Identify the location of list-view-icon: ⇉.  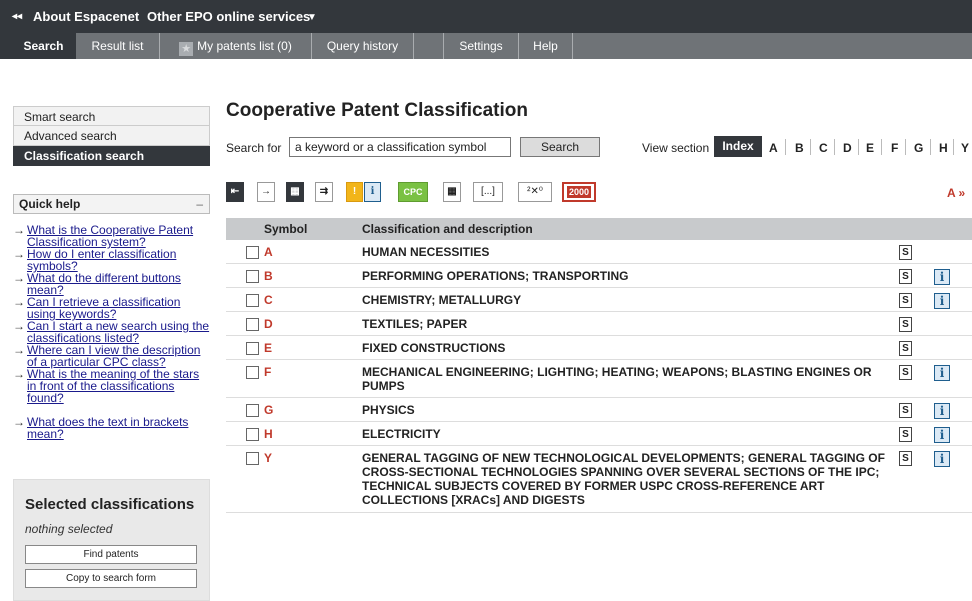
(324, 192).